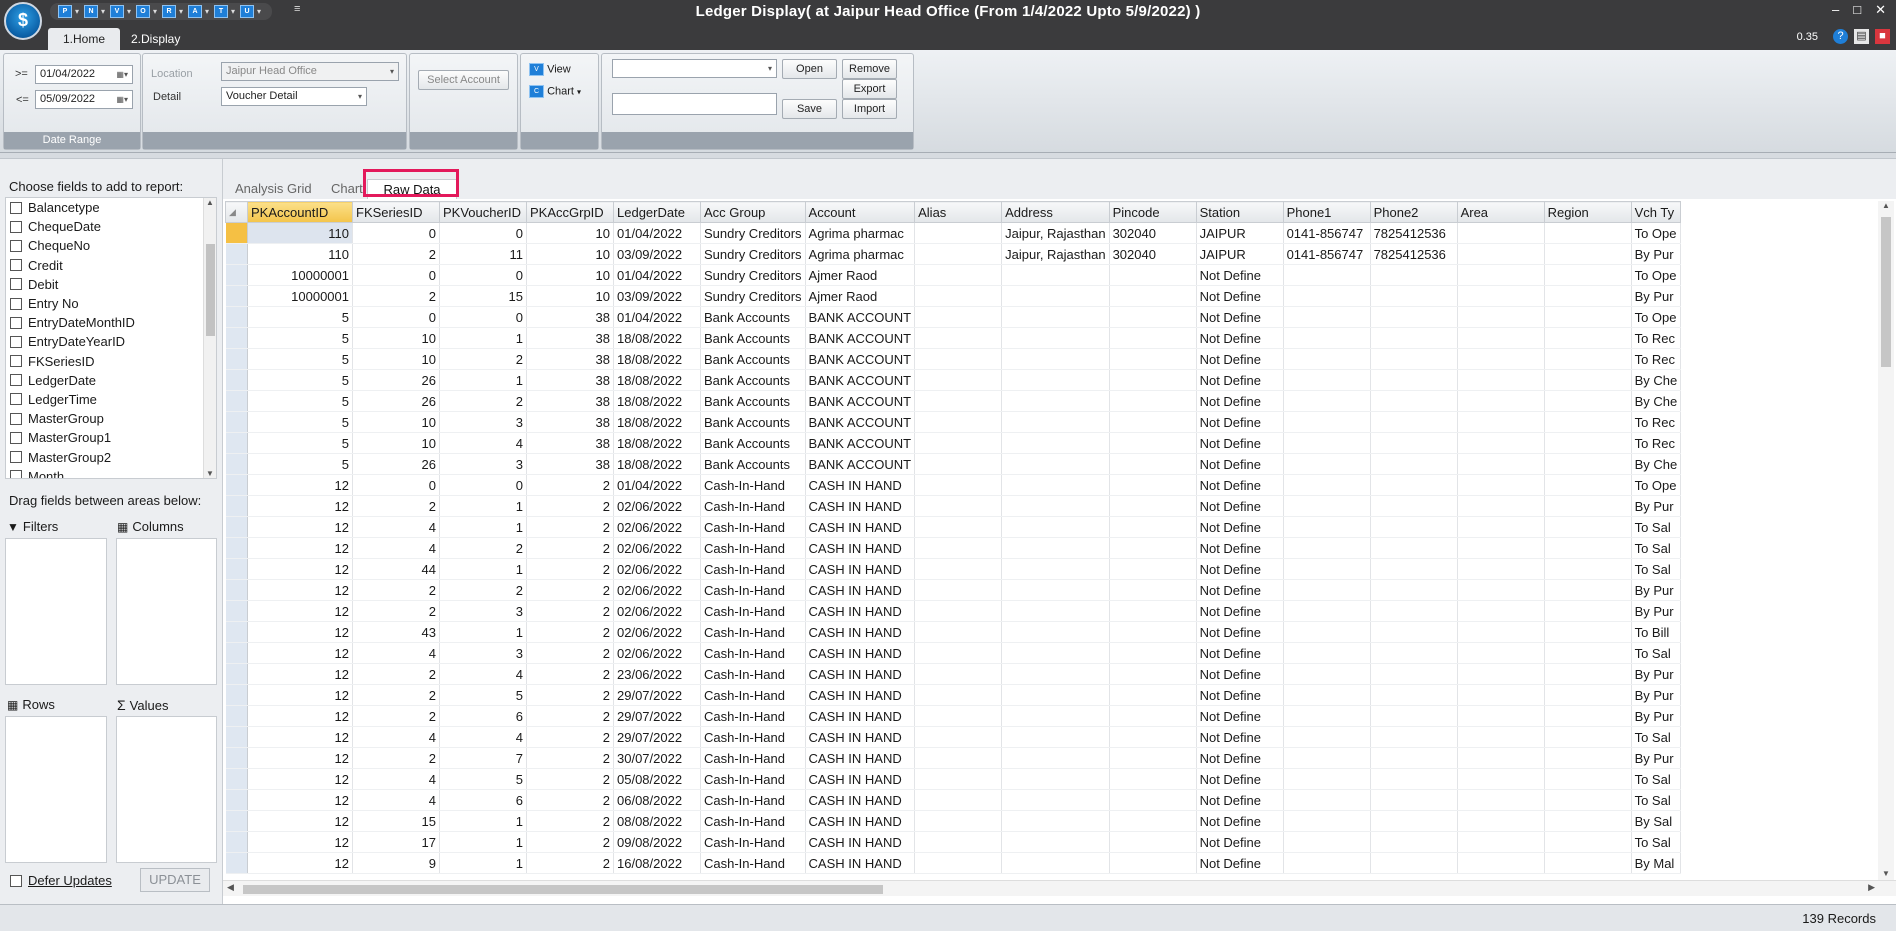  Describe the element at coordinates (111, 322) in the screenshot. I see `field-item: EntryDateMonthID` at that location.